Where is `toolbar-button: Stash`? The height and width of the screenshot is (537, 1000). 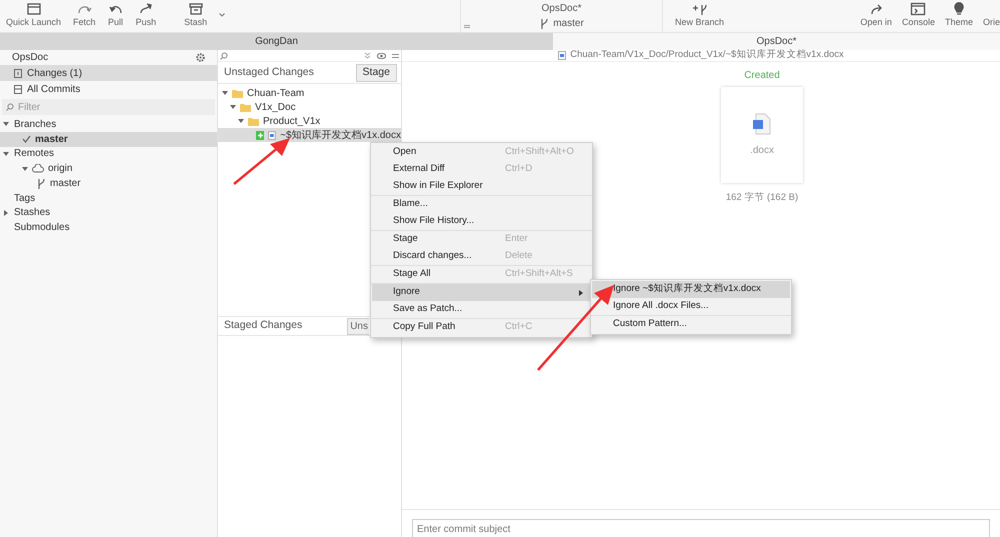 toolbar-button: Stash is located at coordinates (196, 15).